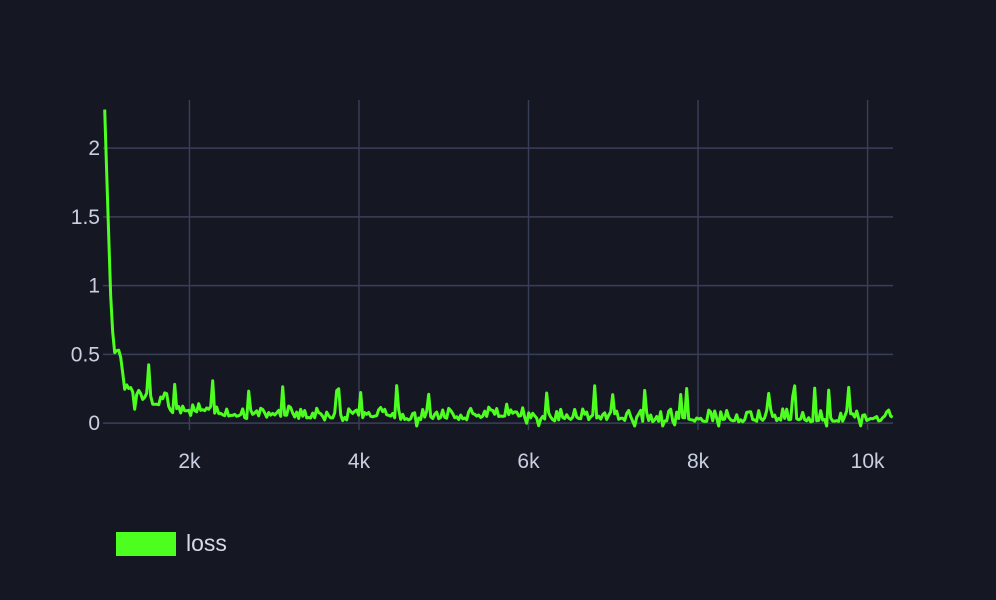  What do you see at coordinates (698, 461) in the screenshot?
I see `x-tick-label: 8k` at bounding box center [698, 461].